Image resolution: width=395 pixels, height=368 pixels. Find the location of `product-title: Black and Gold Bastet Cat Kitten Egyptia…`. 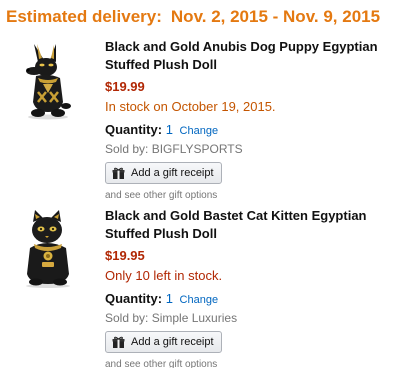

product-title: Black and Gold Bastet Cat Kitten Egyptia… is located at coordinates (247, 225).